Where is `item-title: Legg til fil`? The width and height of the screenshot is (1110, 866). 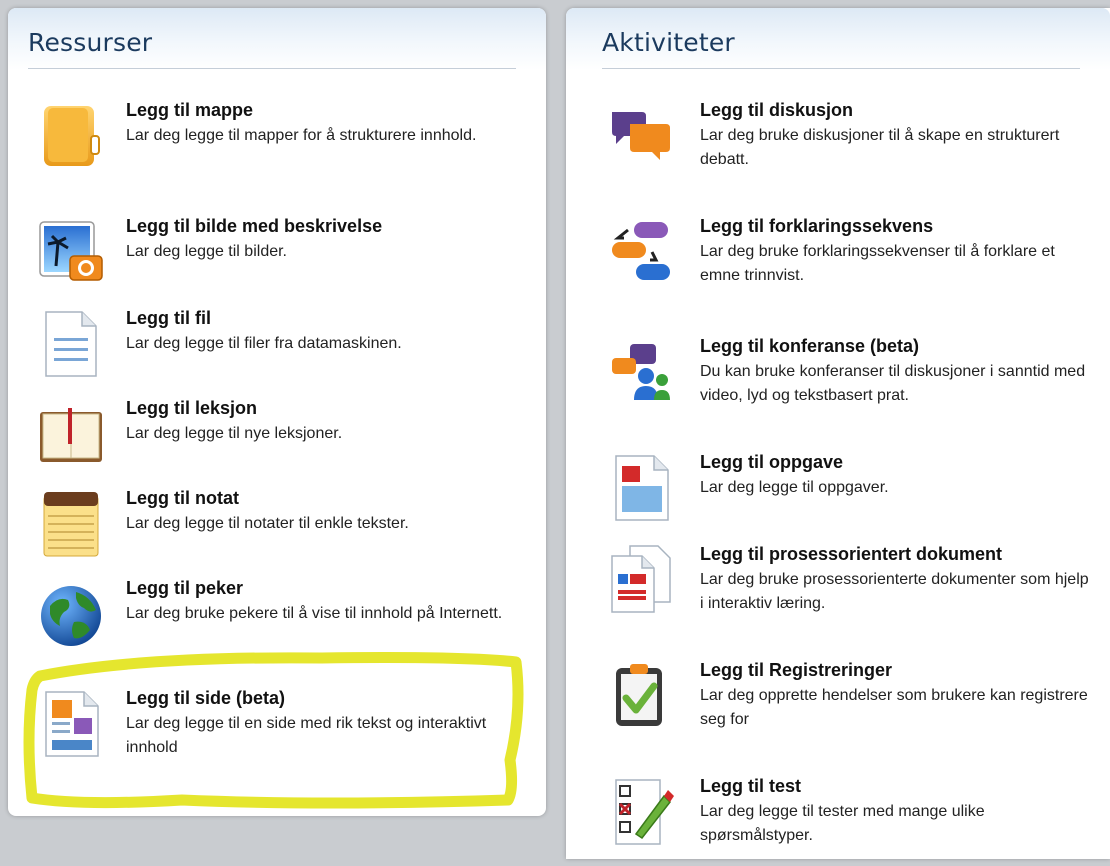 item-title: Legg til fil is located at coordinates (168, 318).